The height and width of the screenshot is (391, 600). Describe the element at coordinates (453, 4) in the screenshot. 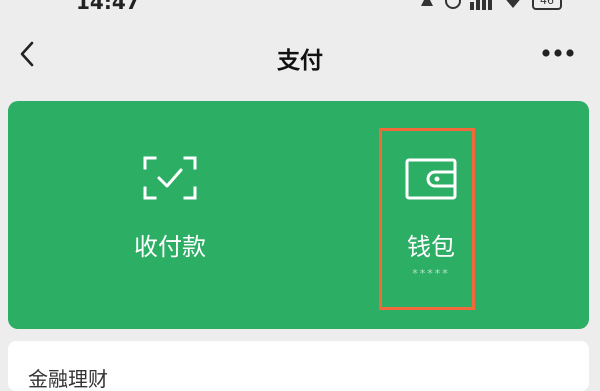

I see `alarm-icon` at that location.